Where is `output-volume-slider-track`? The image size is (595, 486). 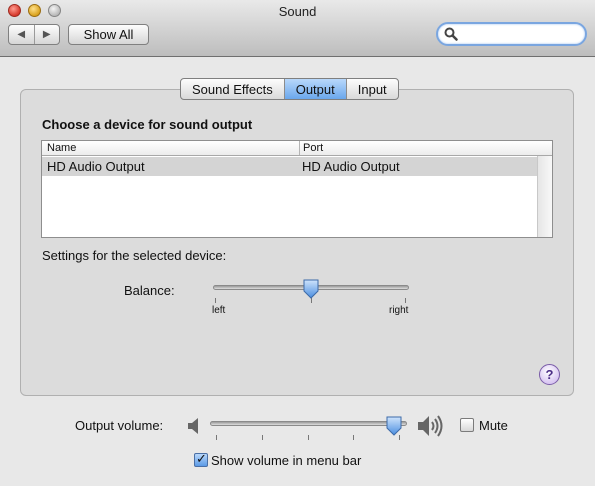 output-volume-slider-track is located at coordinates (308, 423).